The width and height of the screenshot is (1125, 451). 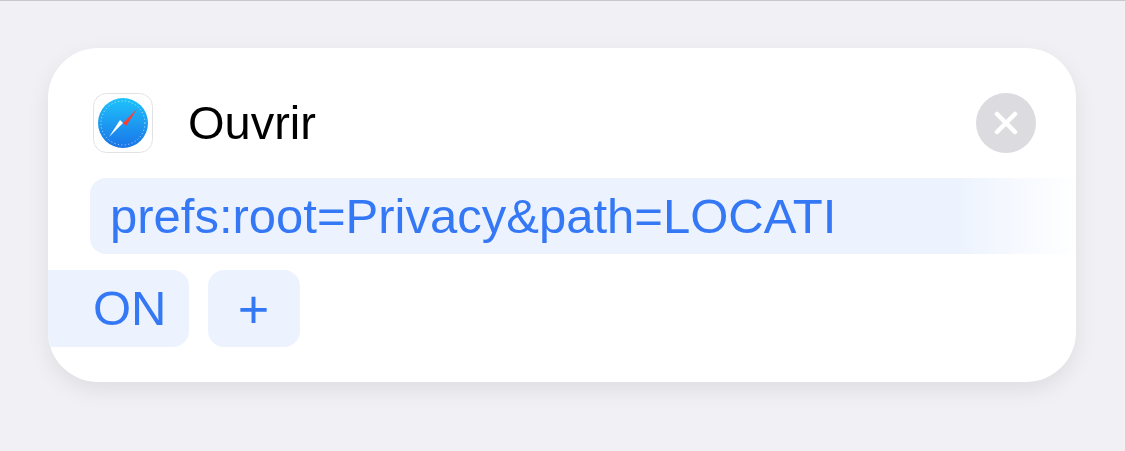 What do you see at coordinates (583, 216) in the screenshot?
I see `url-token: prefs:root=Privacy&path=LOCATI` at bounding box center [583, 216].